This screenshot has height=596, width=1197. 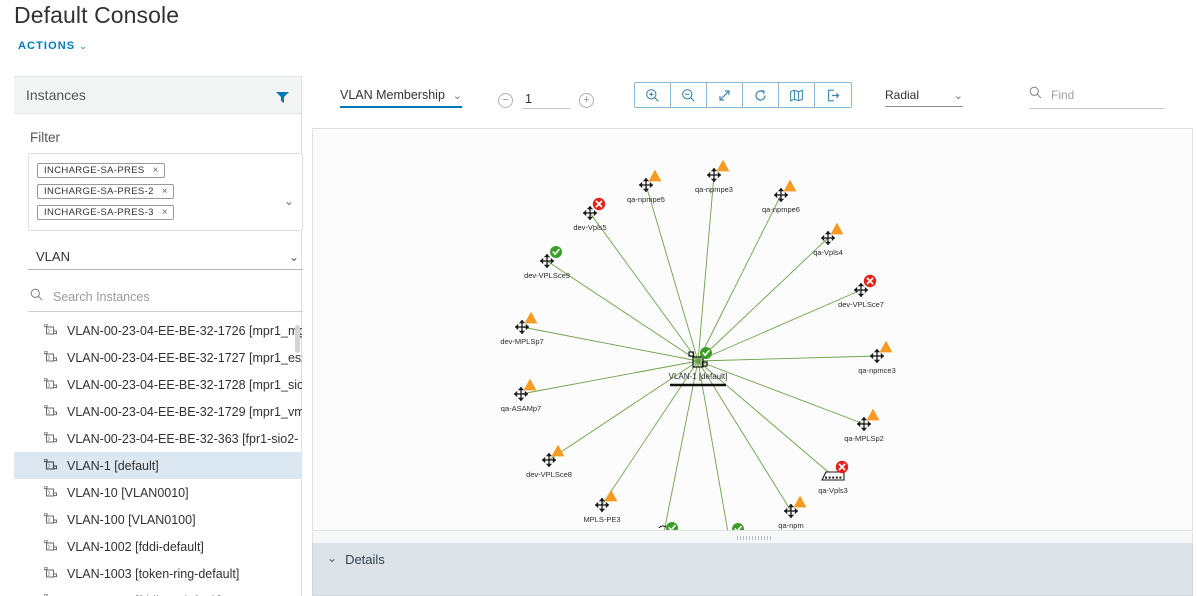 What do you see at coordinates (663, 526) in the screenshot?
I see `topology-node: 10.106.236.51` at bounding box center [663, 526].